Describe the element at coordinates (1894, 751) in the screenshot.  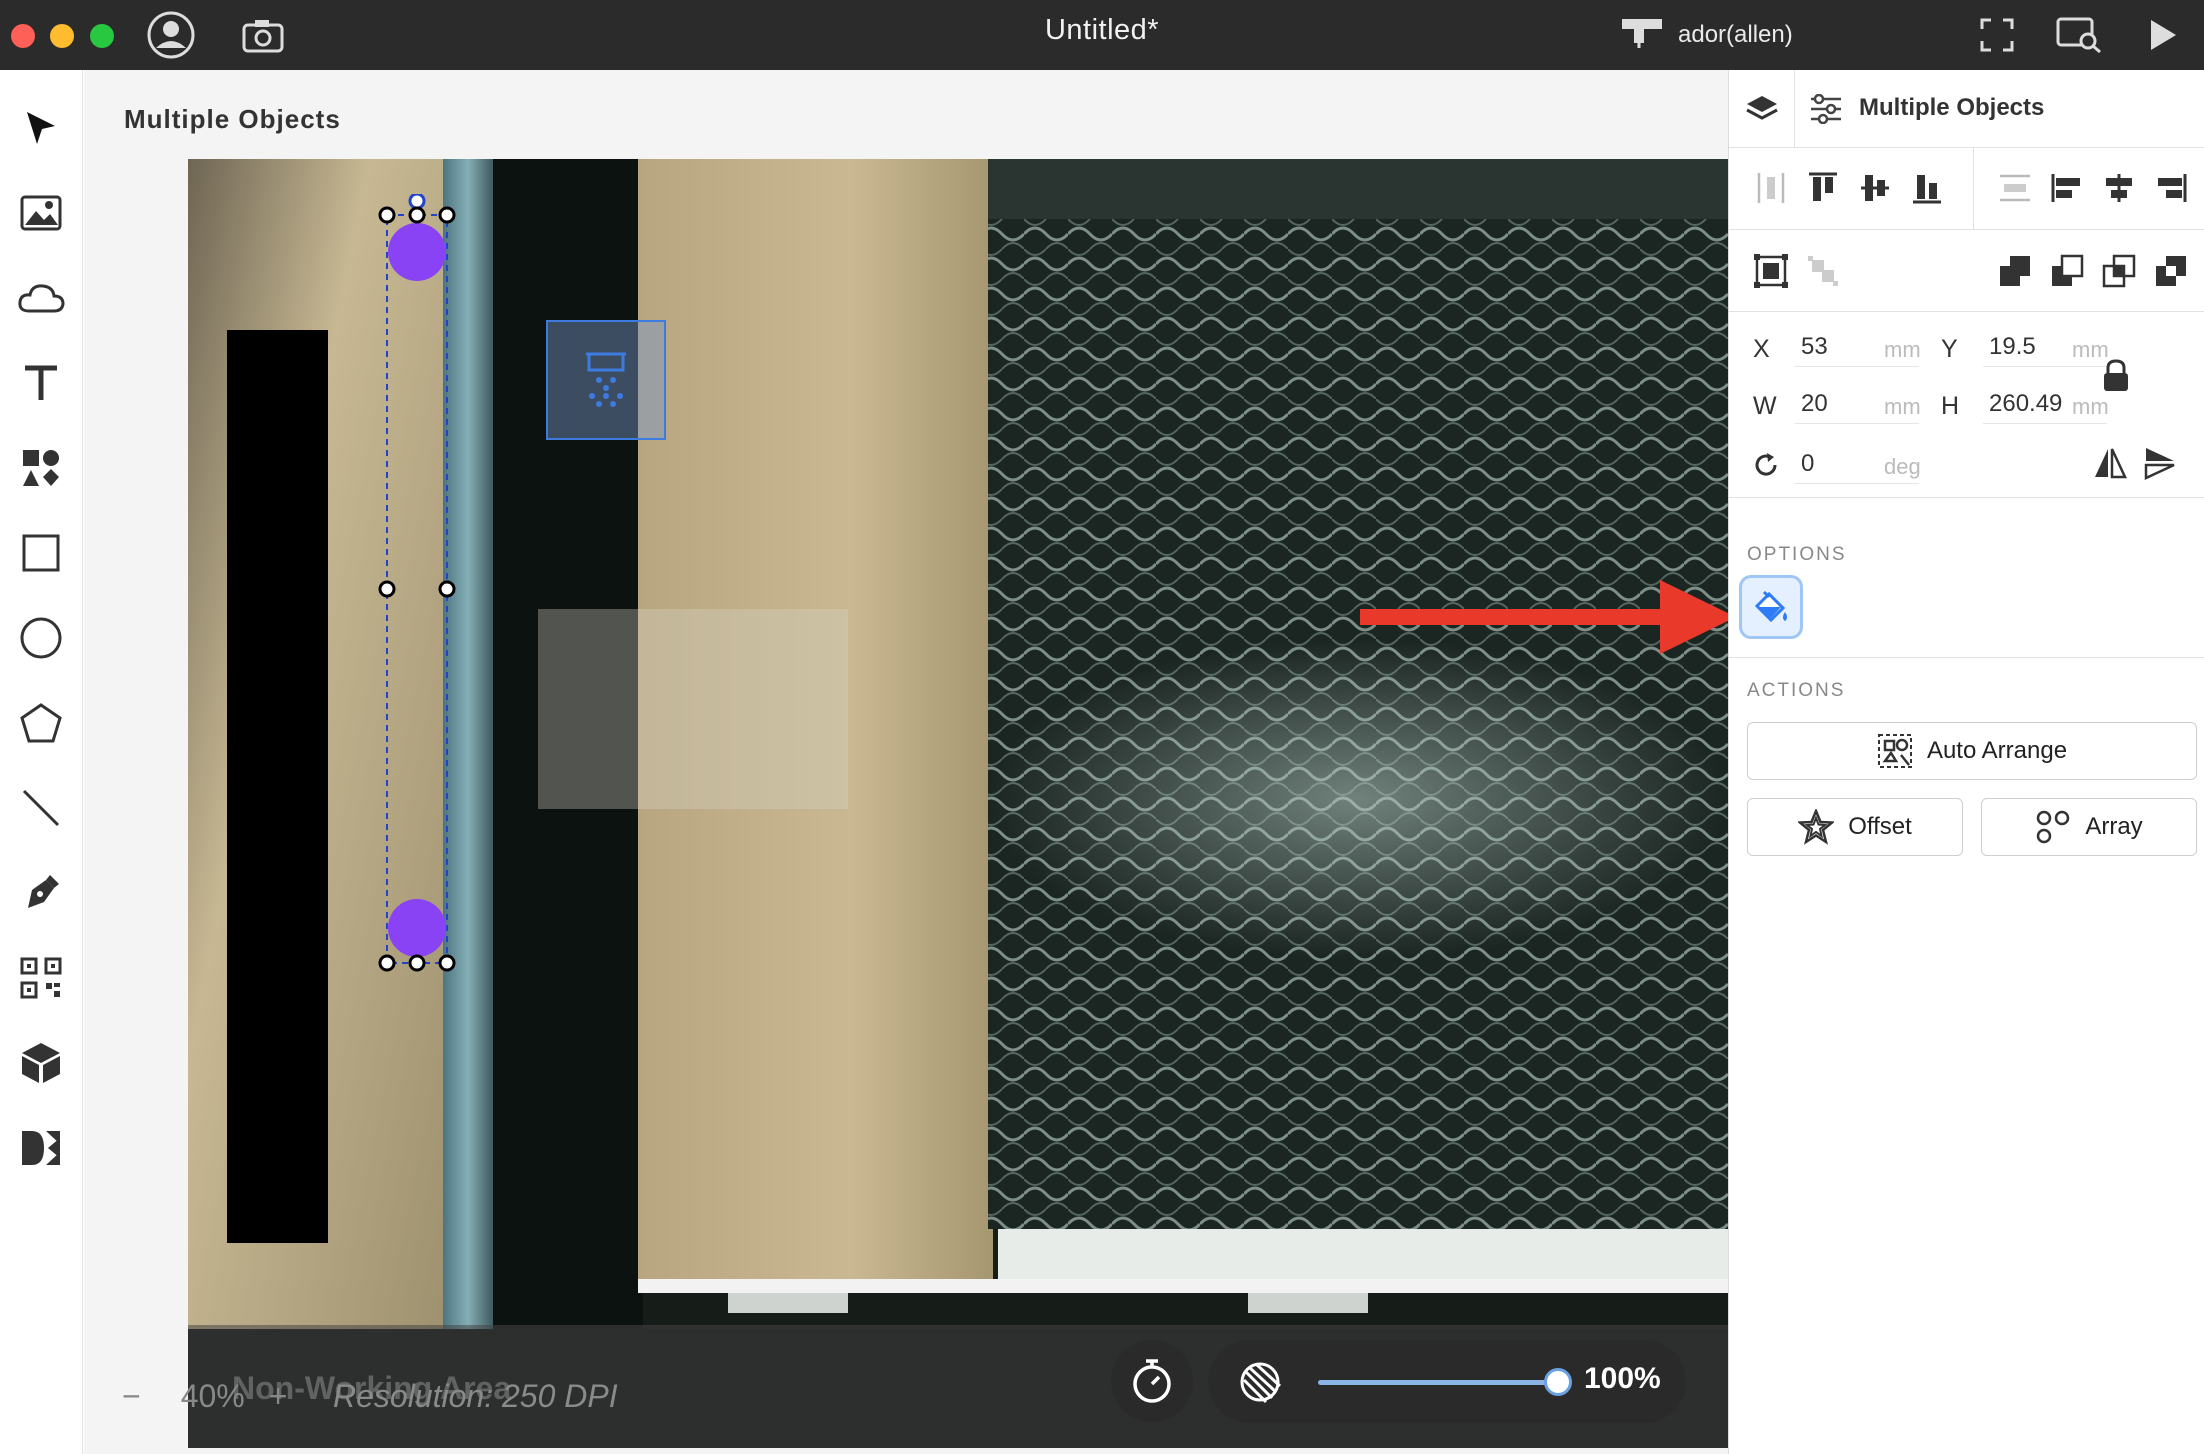
I see `auto-arrange-icon` at that location.